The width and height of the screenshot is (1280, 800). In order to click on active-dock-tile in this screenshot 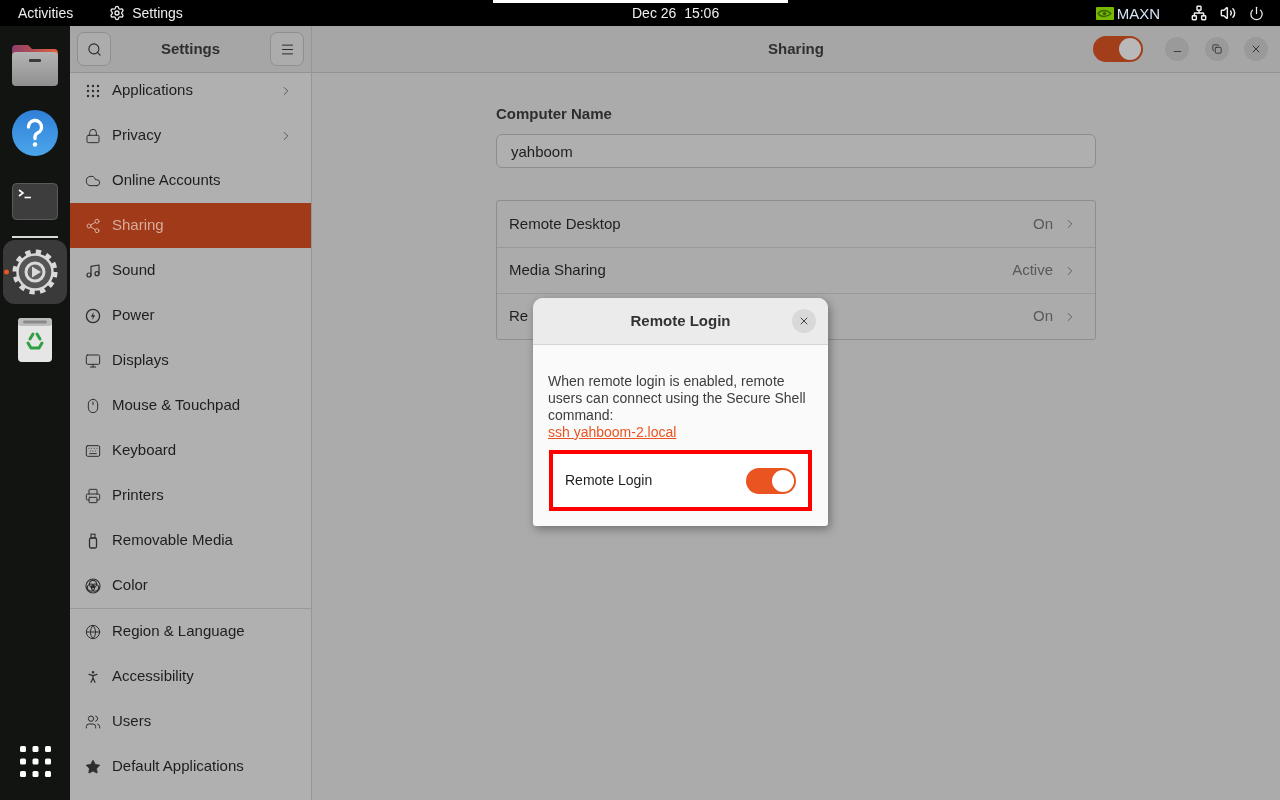, I will do `click(35, 272)`.